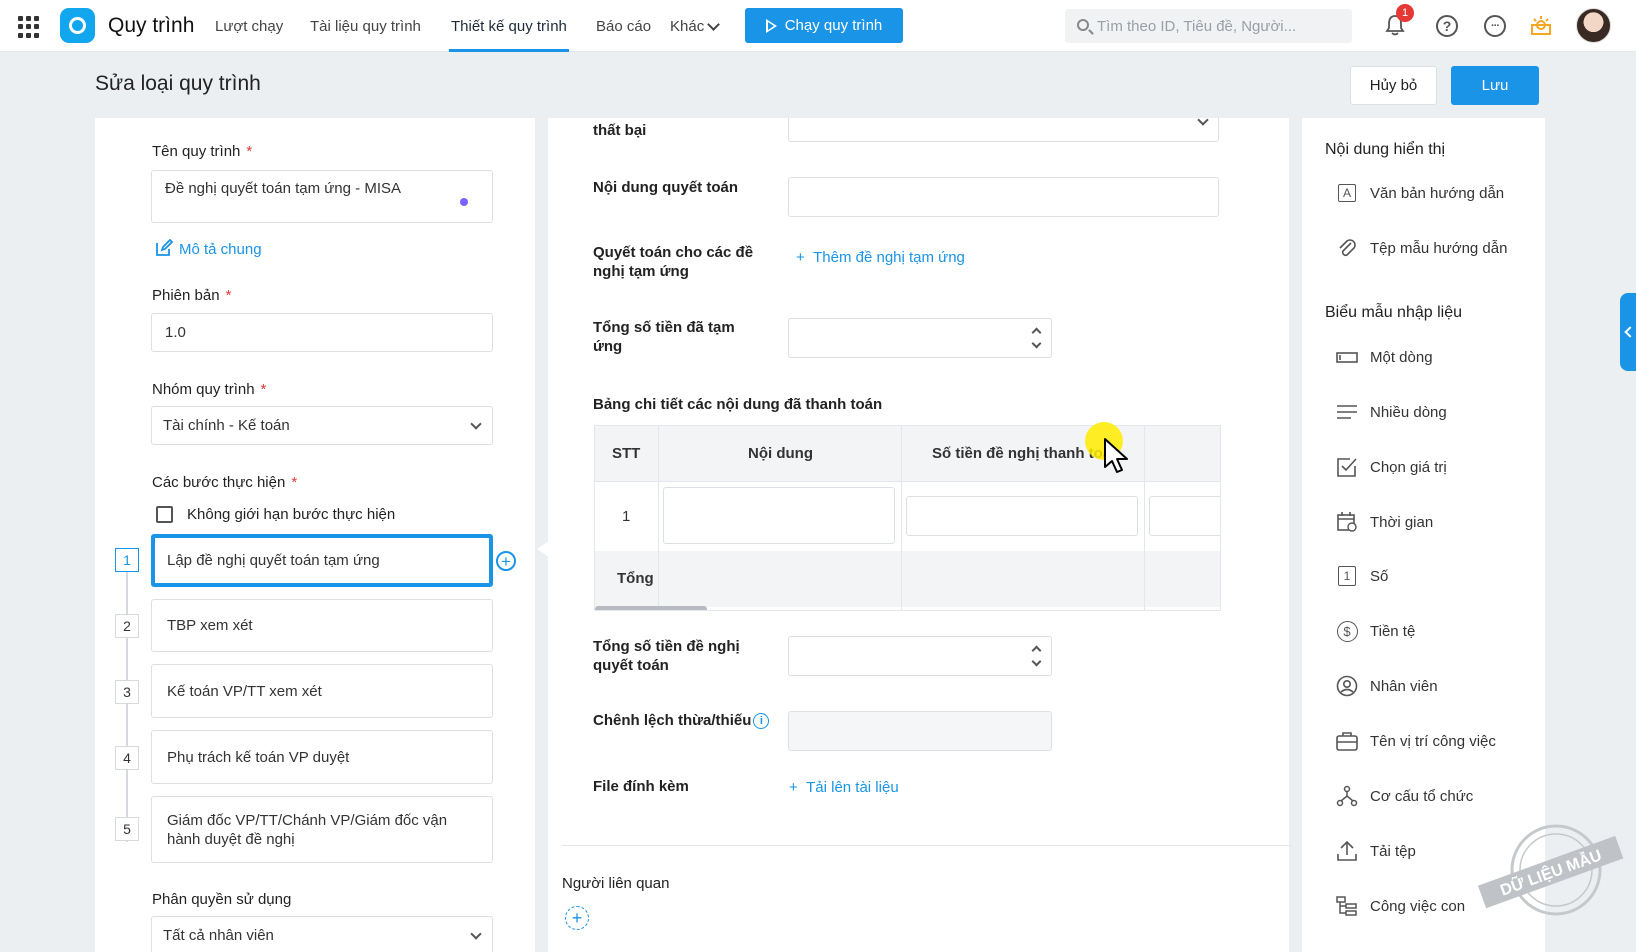 Image resolution: width=1636 pixels, height=952 pixels. I want to click on difference-input, so click(920, 731).